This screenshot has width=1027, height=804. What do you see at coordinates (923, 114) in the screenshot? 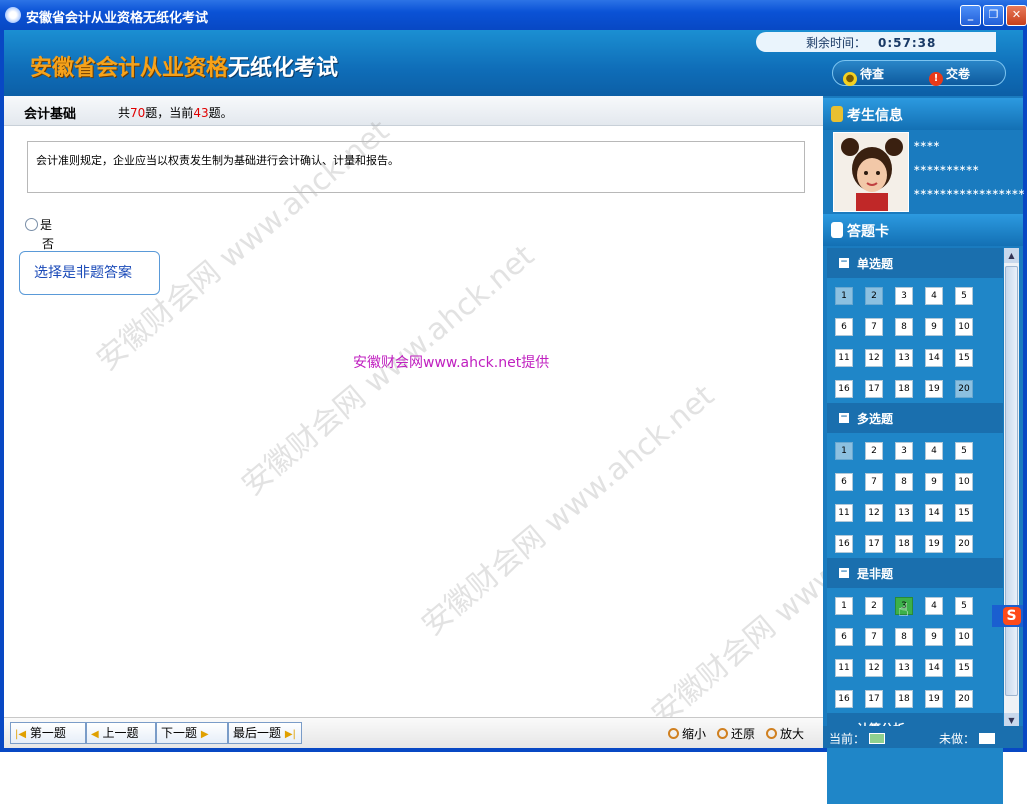
I see `examinee-info-header: 考生信息` at bounding box center [923, 114].